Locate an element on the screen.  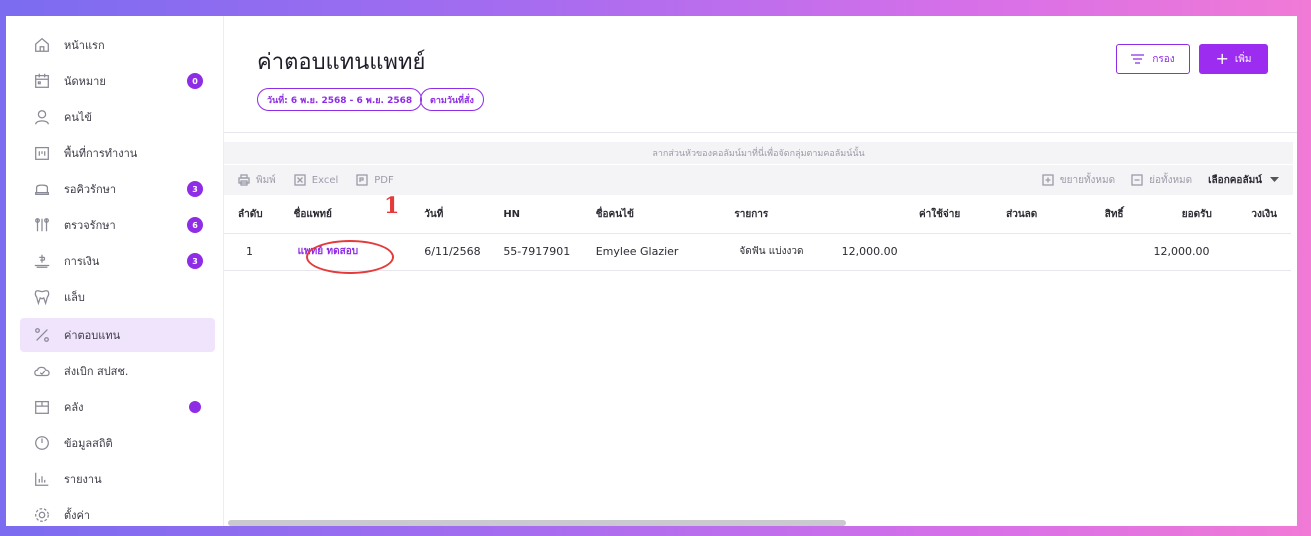
sidebar-item-lab: แล็บ is located at coordinates (117, 297).